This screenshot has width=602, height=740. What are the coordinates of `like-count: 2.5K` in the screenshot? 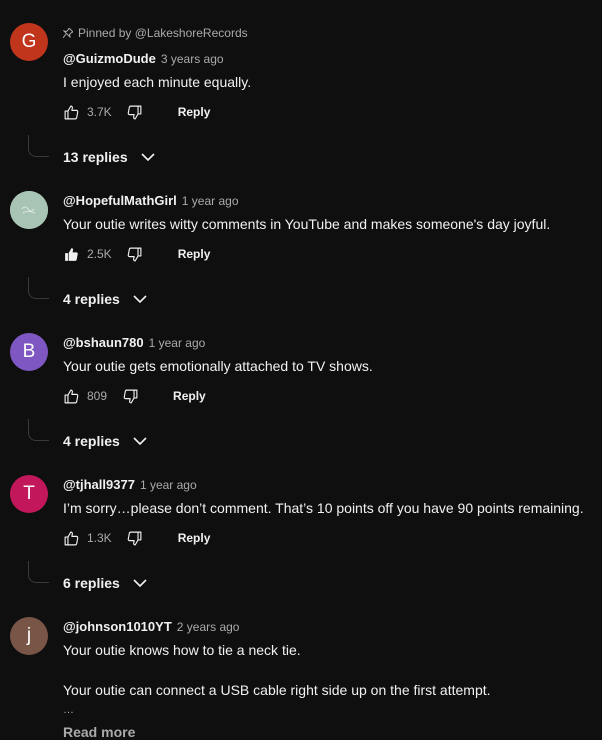 It's located at (99, 254).